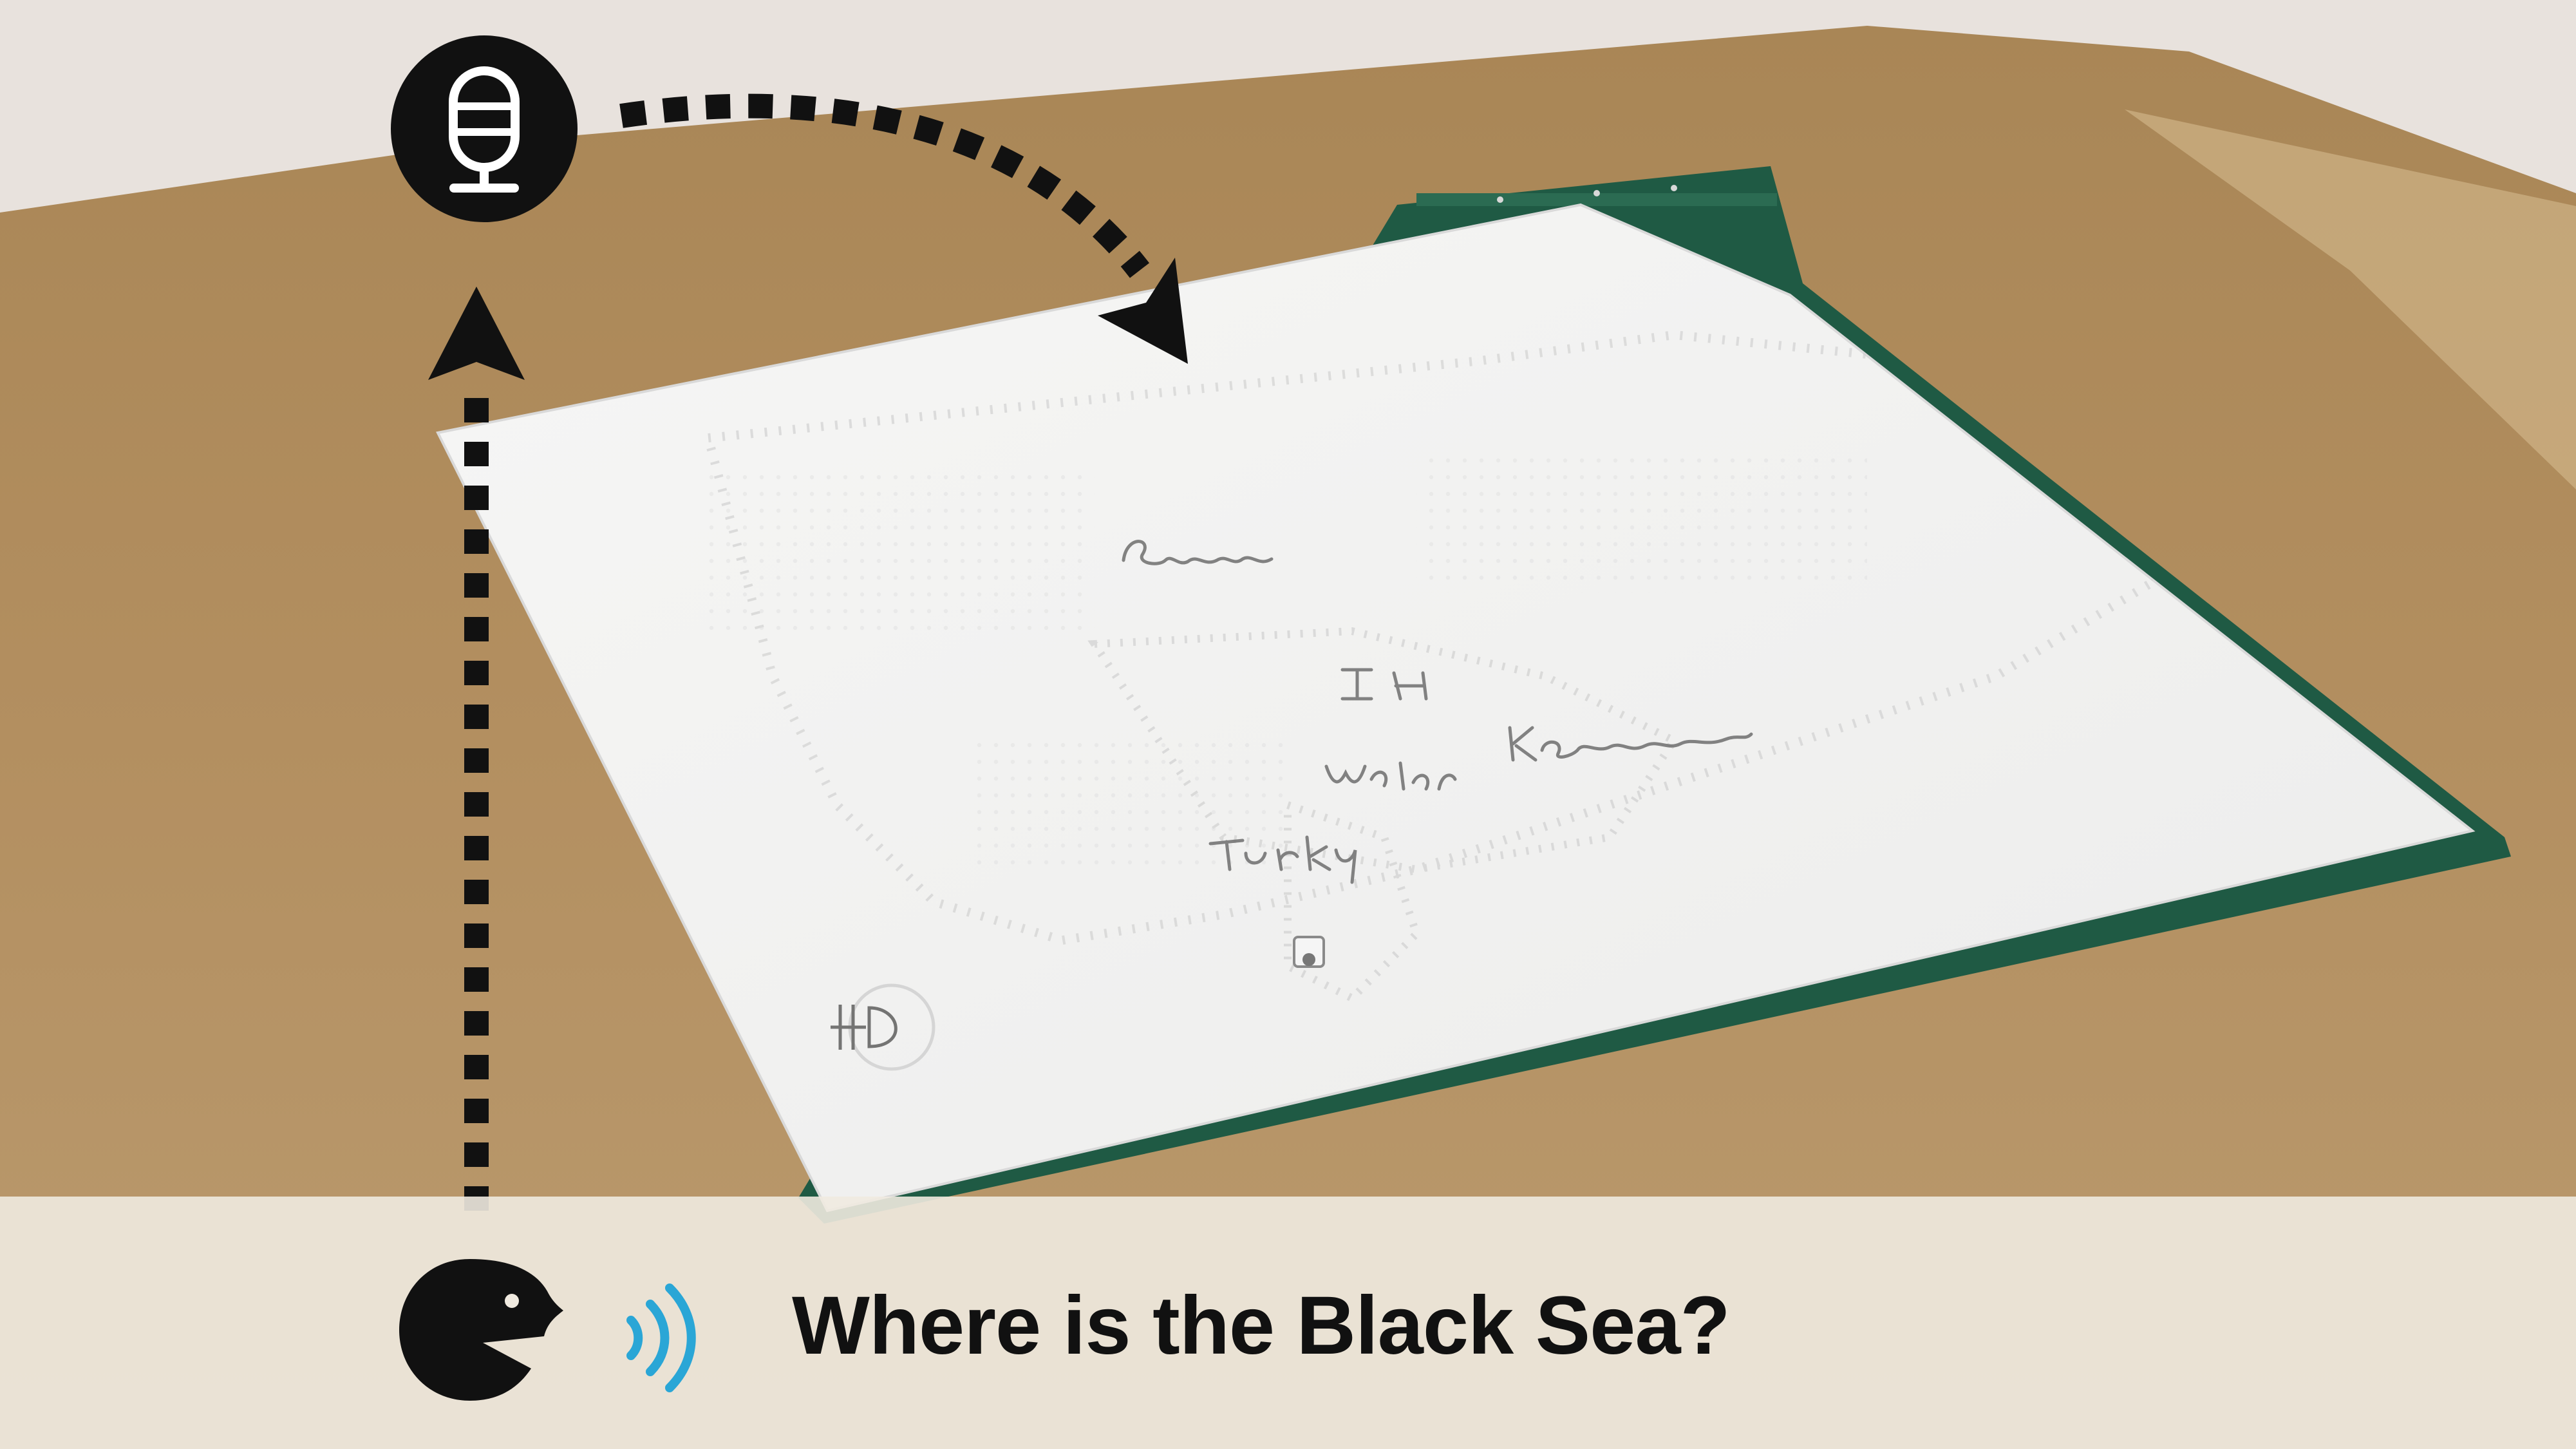 The image size is (2576, 1449). What do you see at coordinates (1309, 952) in the screenshot?
I see `tactile-marker` at bounding box center [1309, 952].